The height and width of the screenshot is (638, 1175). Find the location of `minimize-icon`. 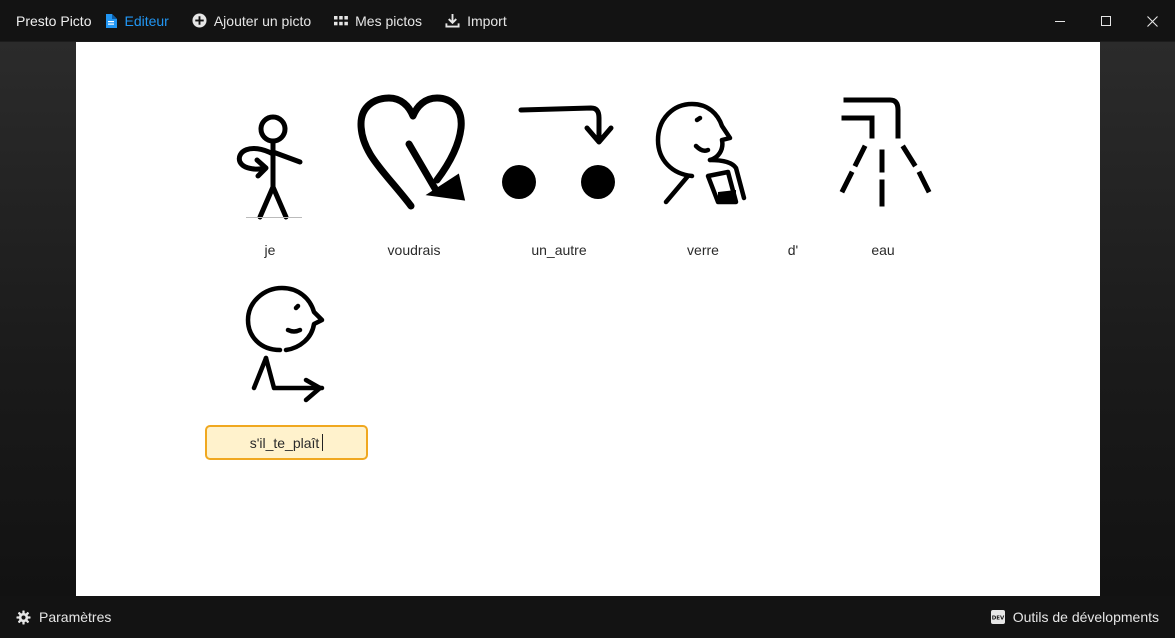

minimize-icon is located at coordinates (1060, 21).